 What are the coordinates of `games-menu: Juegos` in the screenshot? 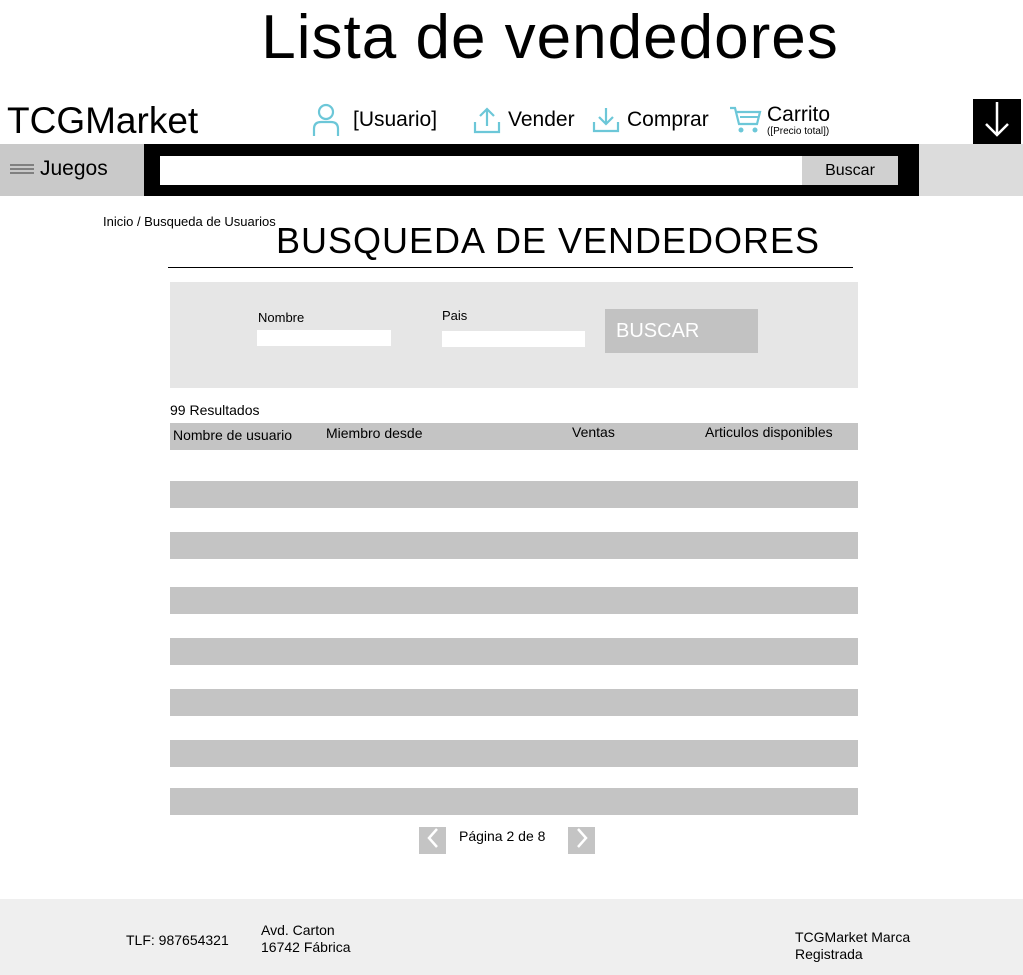 It's located at (59, 169).